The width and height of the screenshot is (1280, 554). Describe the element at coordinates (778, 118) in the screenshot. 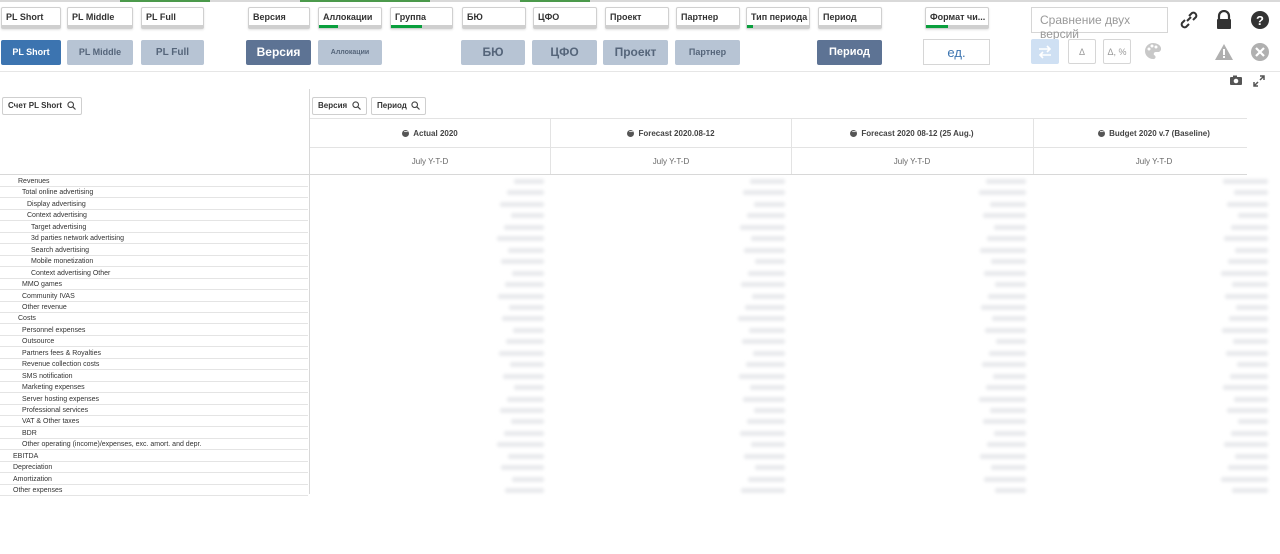

I see `col-filter-divider` at that location.